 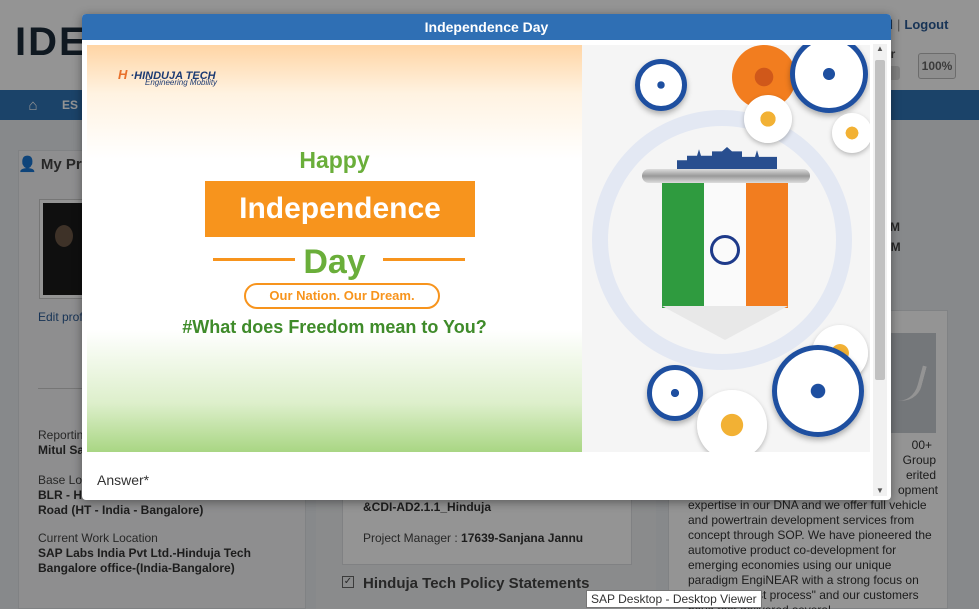 I want to click on flag-rod-icon, so click(x=726, y=176).